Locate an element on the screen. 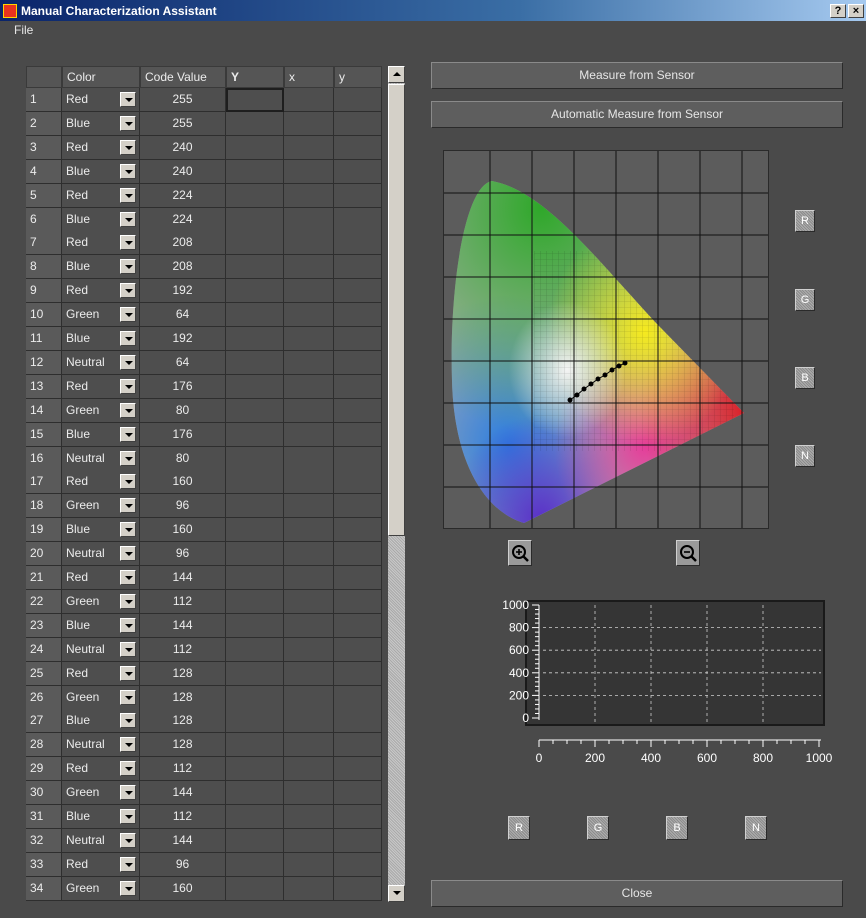 The width and height of the screenshot is (866, 918). table-row: 13 Red 176 is located at coordinates (204, 386).